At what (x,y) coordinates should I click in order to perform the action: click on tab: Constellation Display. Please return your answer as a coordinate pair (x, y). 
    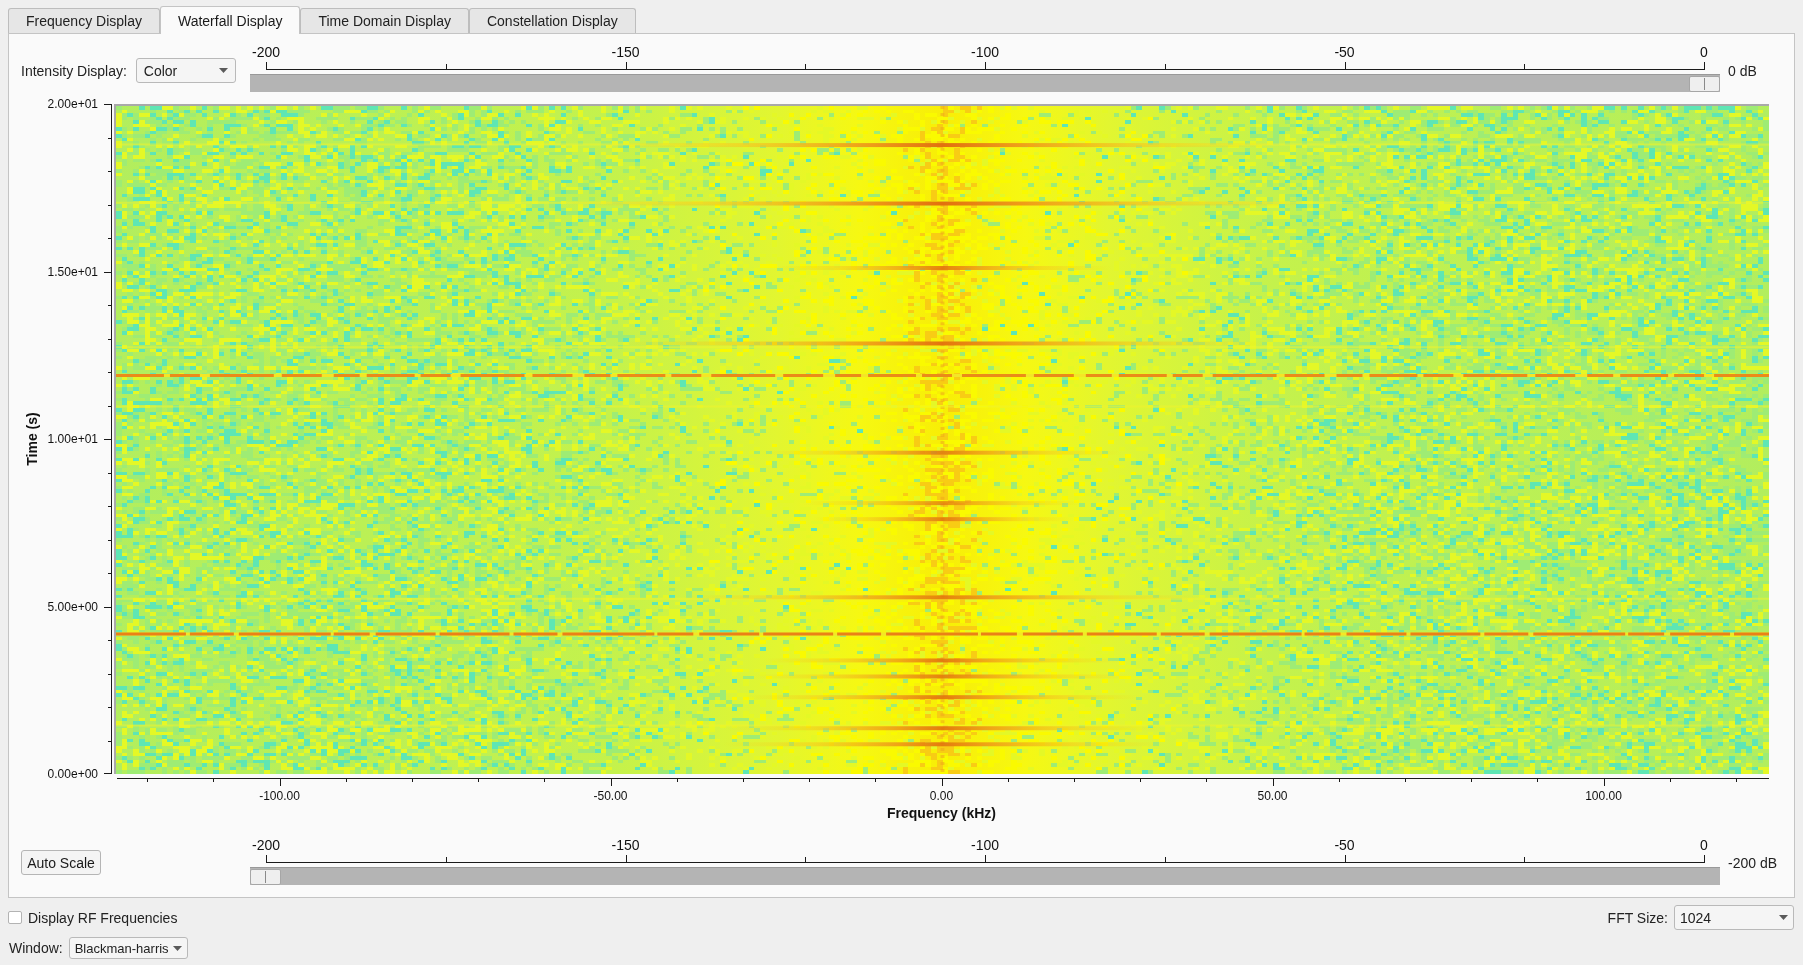
    Looking at the image, I should click on (552, 20).